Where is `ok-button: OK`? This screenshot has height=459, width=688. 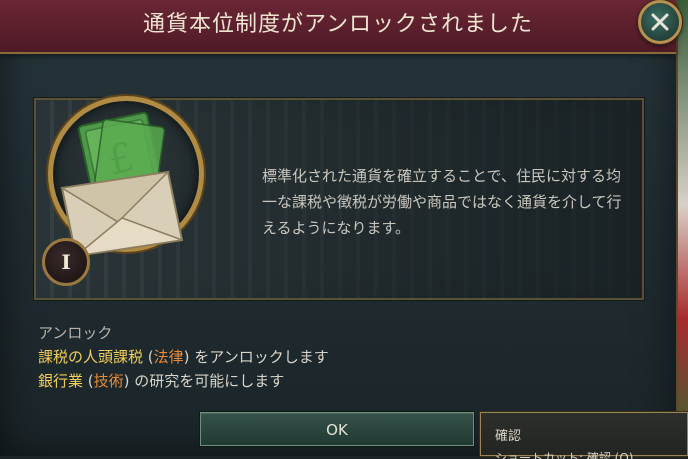 ok-button: OK is located at coordinates (337, 429).